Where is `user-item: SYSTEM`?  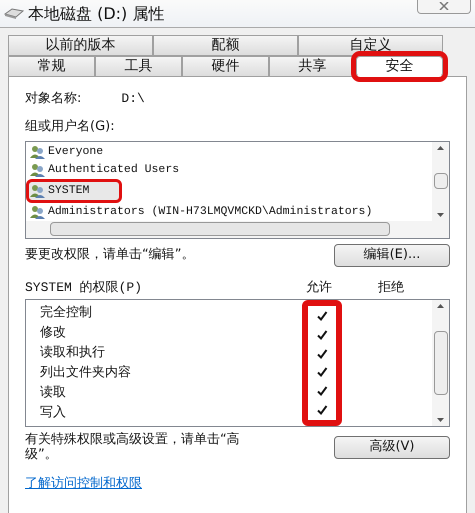 user-item: SYSTEM is located at coordinates (74, 190).